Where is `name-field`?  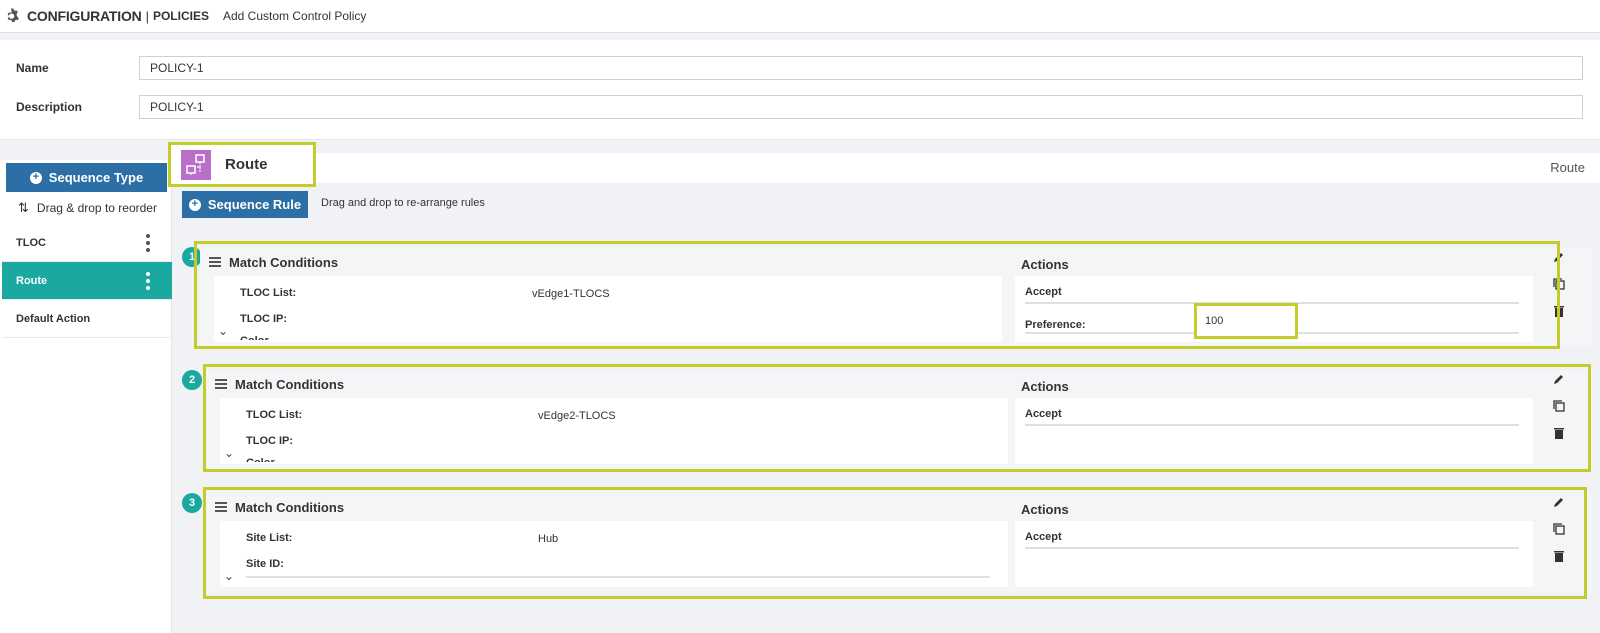
name-field is located at coordinates (861, 68).